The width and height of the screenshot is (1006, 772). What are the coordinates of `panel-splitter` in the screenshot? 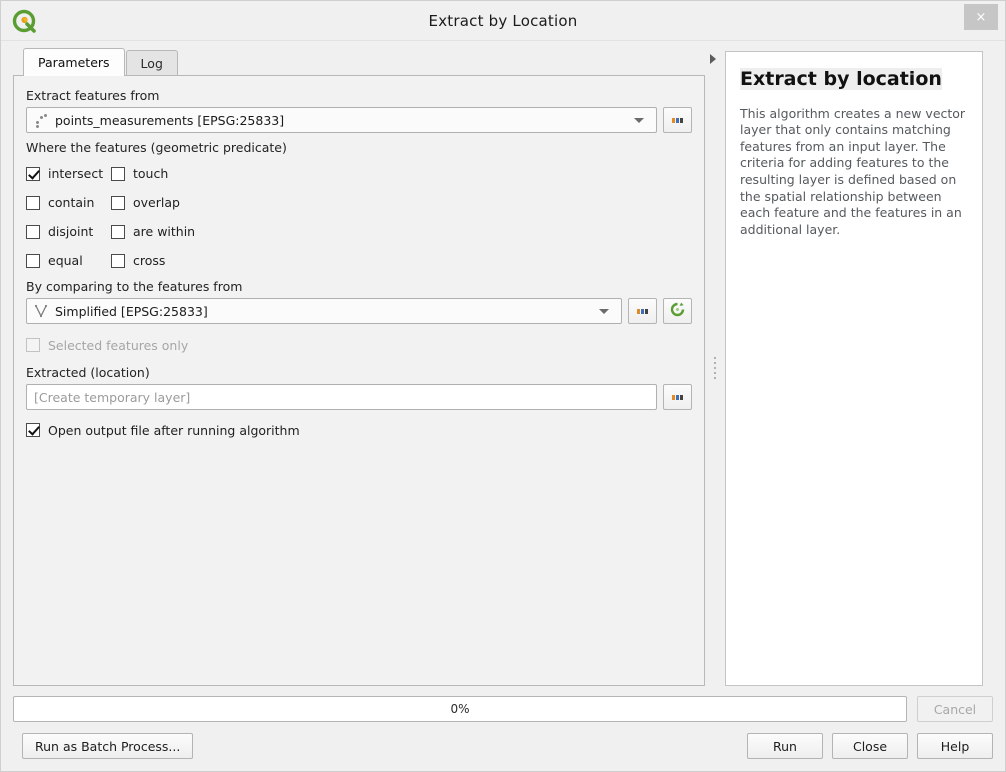 It's located at (715, 367).